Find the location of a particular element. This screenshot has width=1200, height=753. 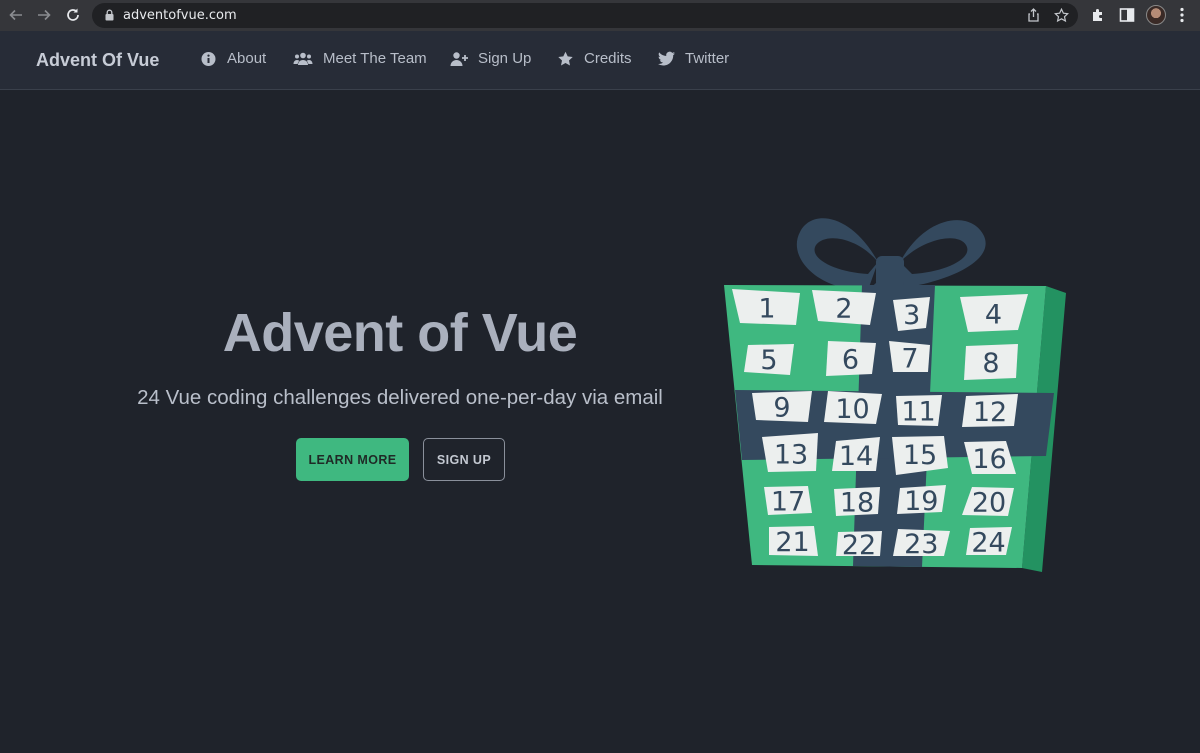

calendar-day-number: 11 is located at coordinates (918, 412).